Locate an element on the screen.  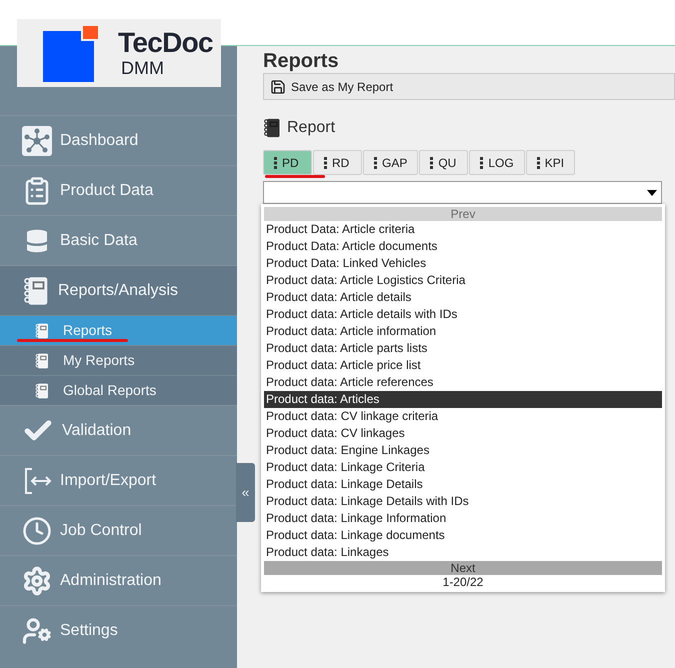
dropdown-option: Product data: Article details is located at coordinates (463, 297).